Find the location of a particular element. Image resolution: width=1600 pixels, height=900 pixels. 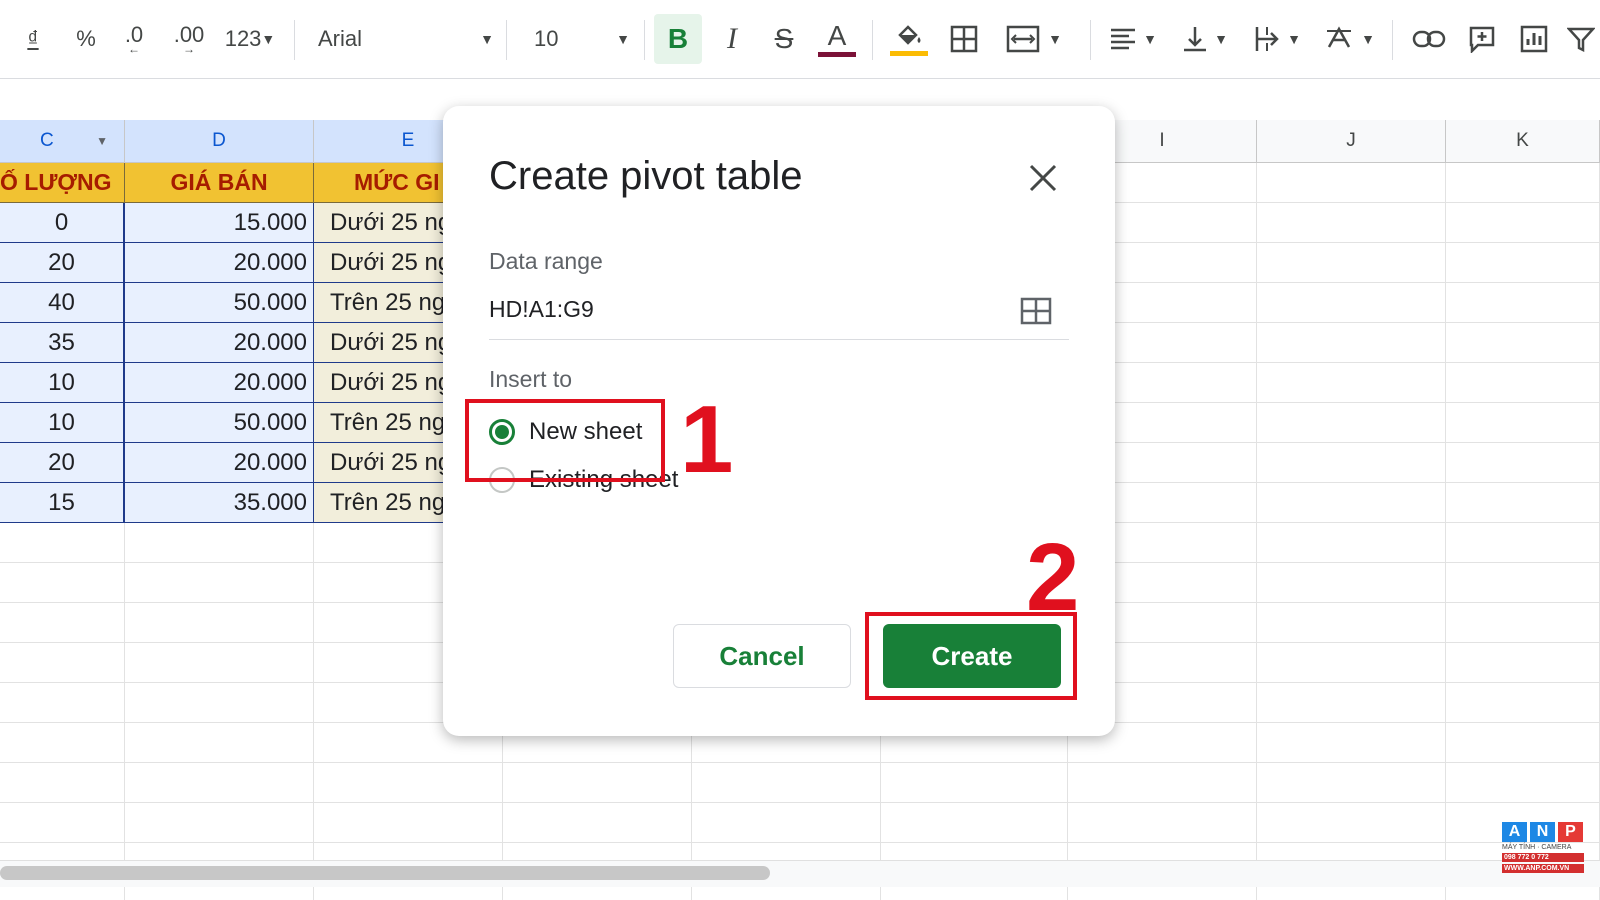

insert-to-label: Insert to is located at coordinates (531, 379).